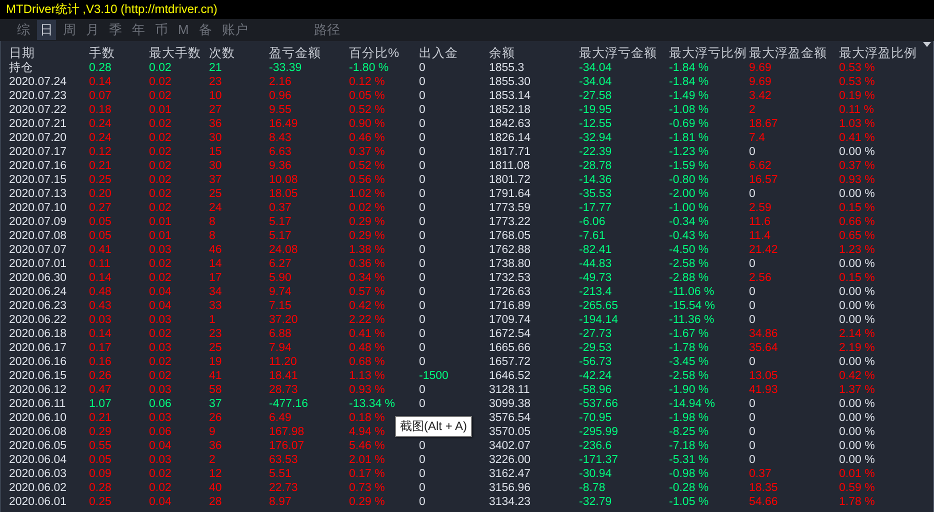 The height and width of the screenshot is (512, 934). Describe the element at coordinates (510, 488) in the screenshot. I see `table-cell: 3156.96` at that location.